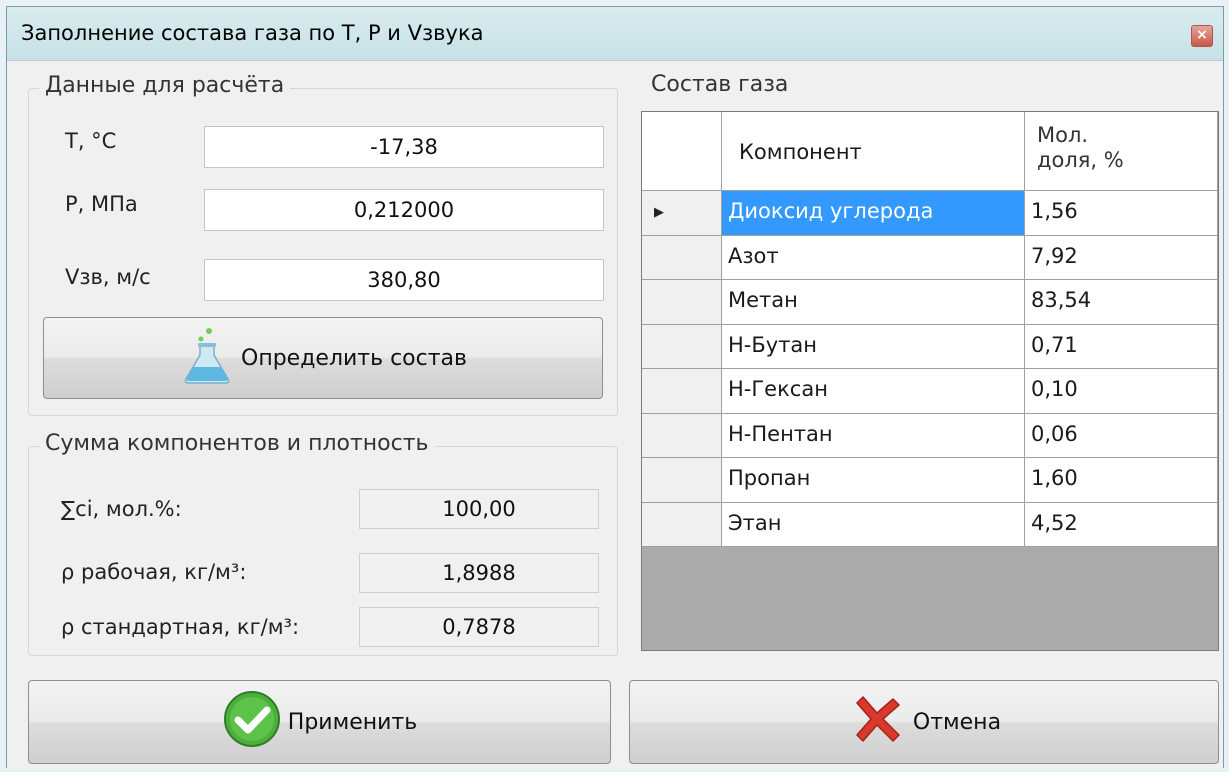 The width and height of the screenshot is (1229, 772). What do you see at coordinates (1121, 213) in the screenshot?
I see `fraction-cell: 1,56` at bounding box center [1121, 213].